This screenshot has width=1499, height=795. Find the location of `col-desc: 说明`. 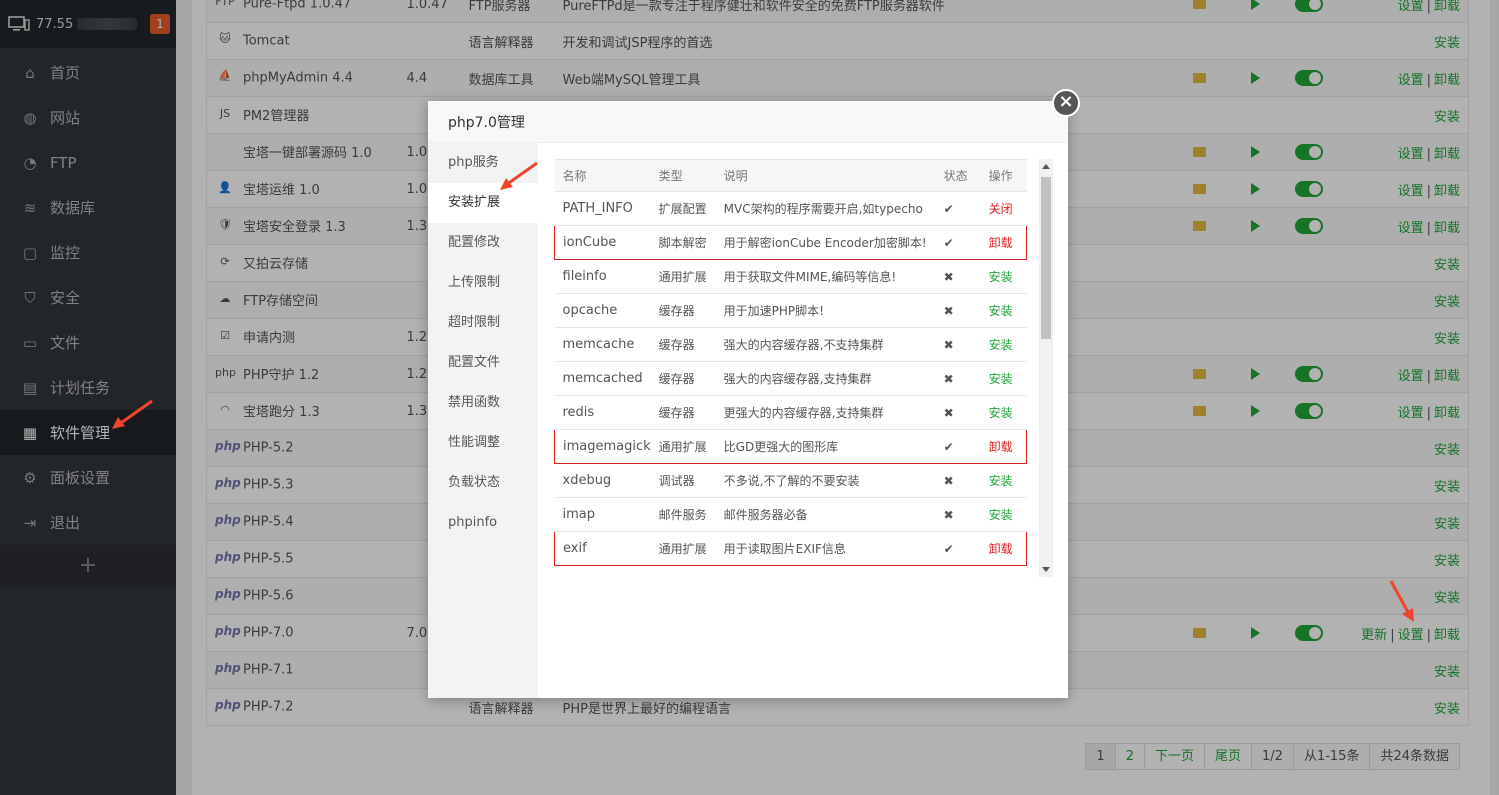

col-desc: 说明 is located at coordinates (825, 175).